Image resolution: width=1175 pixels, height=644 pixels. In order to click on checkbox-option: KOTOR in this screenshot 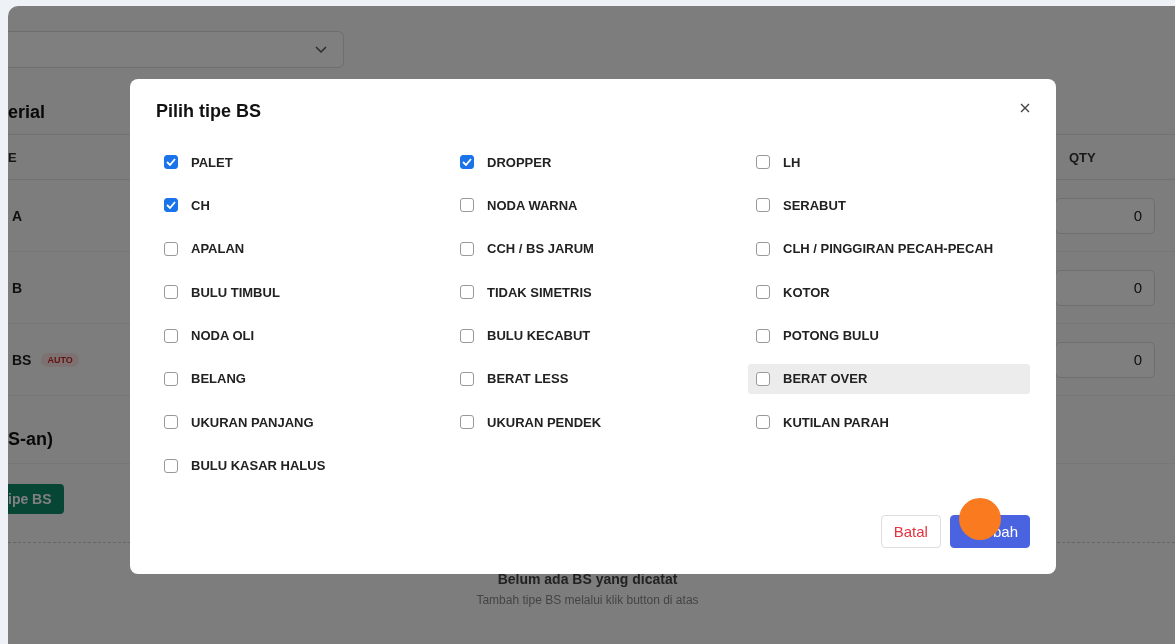, I will do `click(889, 292)`.